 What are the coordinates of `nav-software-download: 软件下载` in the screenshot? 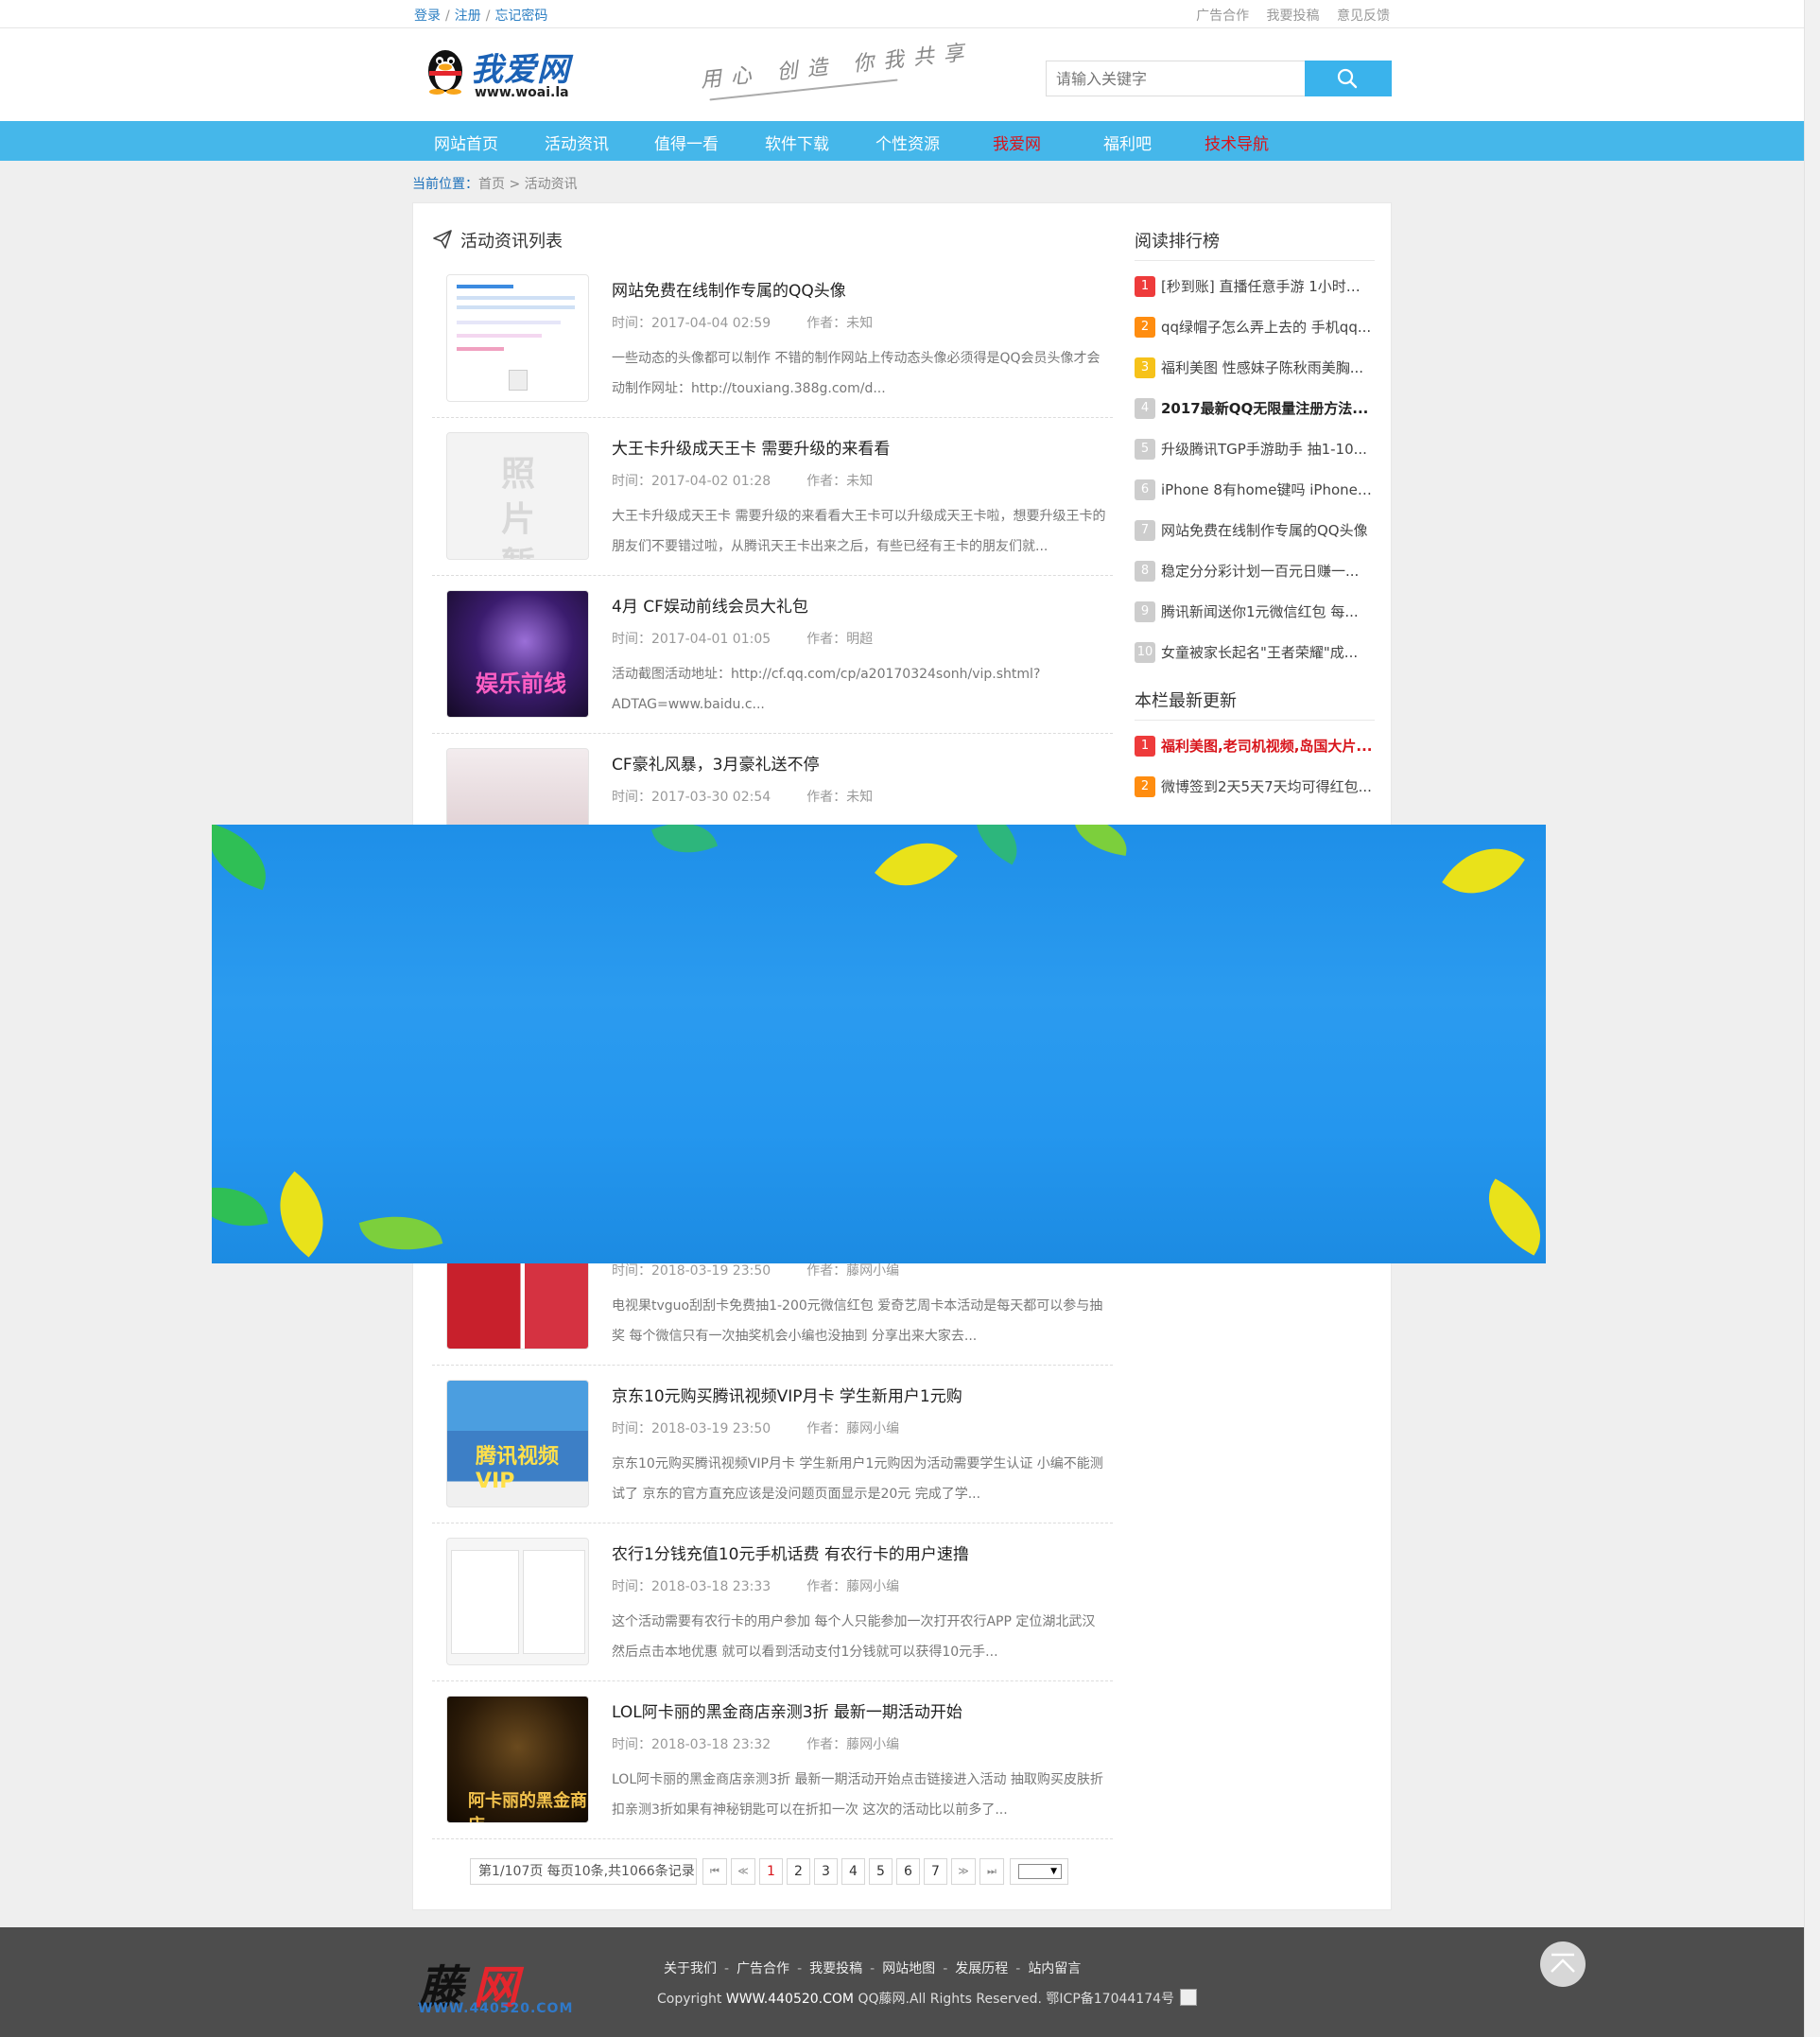 It's located at (797, 142).